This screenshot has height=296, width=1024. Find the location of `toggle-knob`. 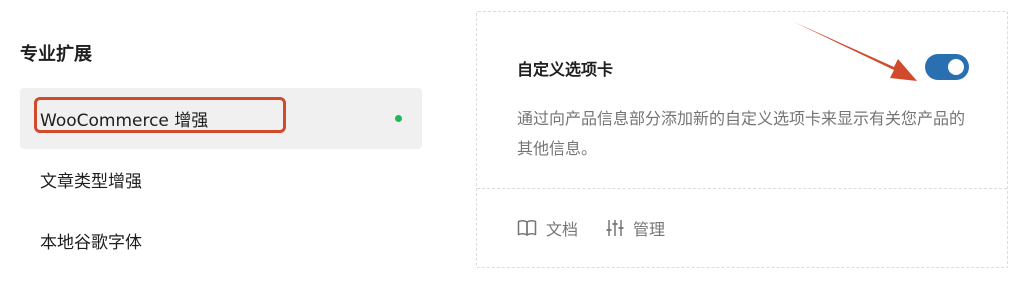

toggle-knob is located at coordinates (956, 67).